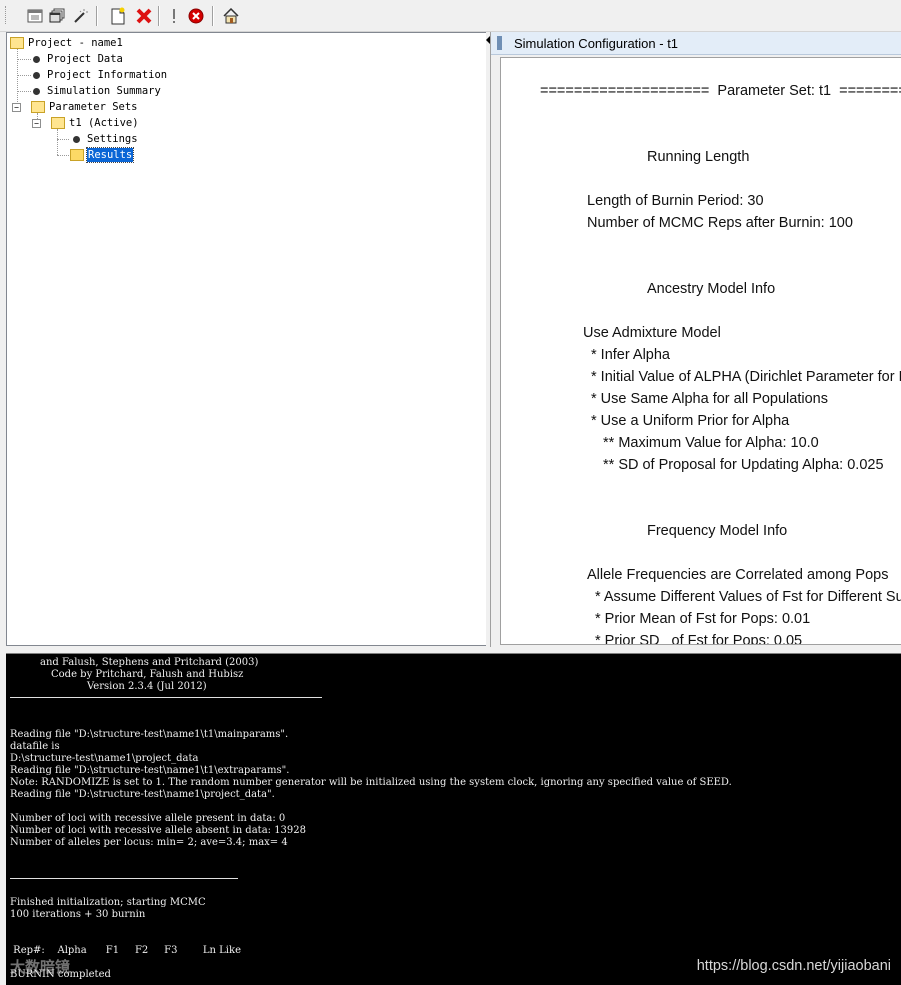 Image resolution: width=901 pixels, height=985 pixels. Describe the element at coordinates (720, 223) in the screenshot. I see `config-line: Number of MCMC Reps after Burnin: 100` at that location.